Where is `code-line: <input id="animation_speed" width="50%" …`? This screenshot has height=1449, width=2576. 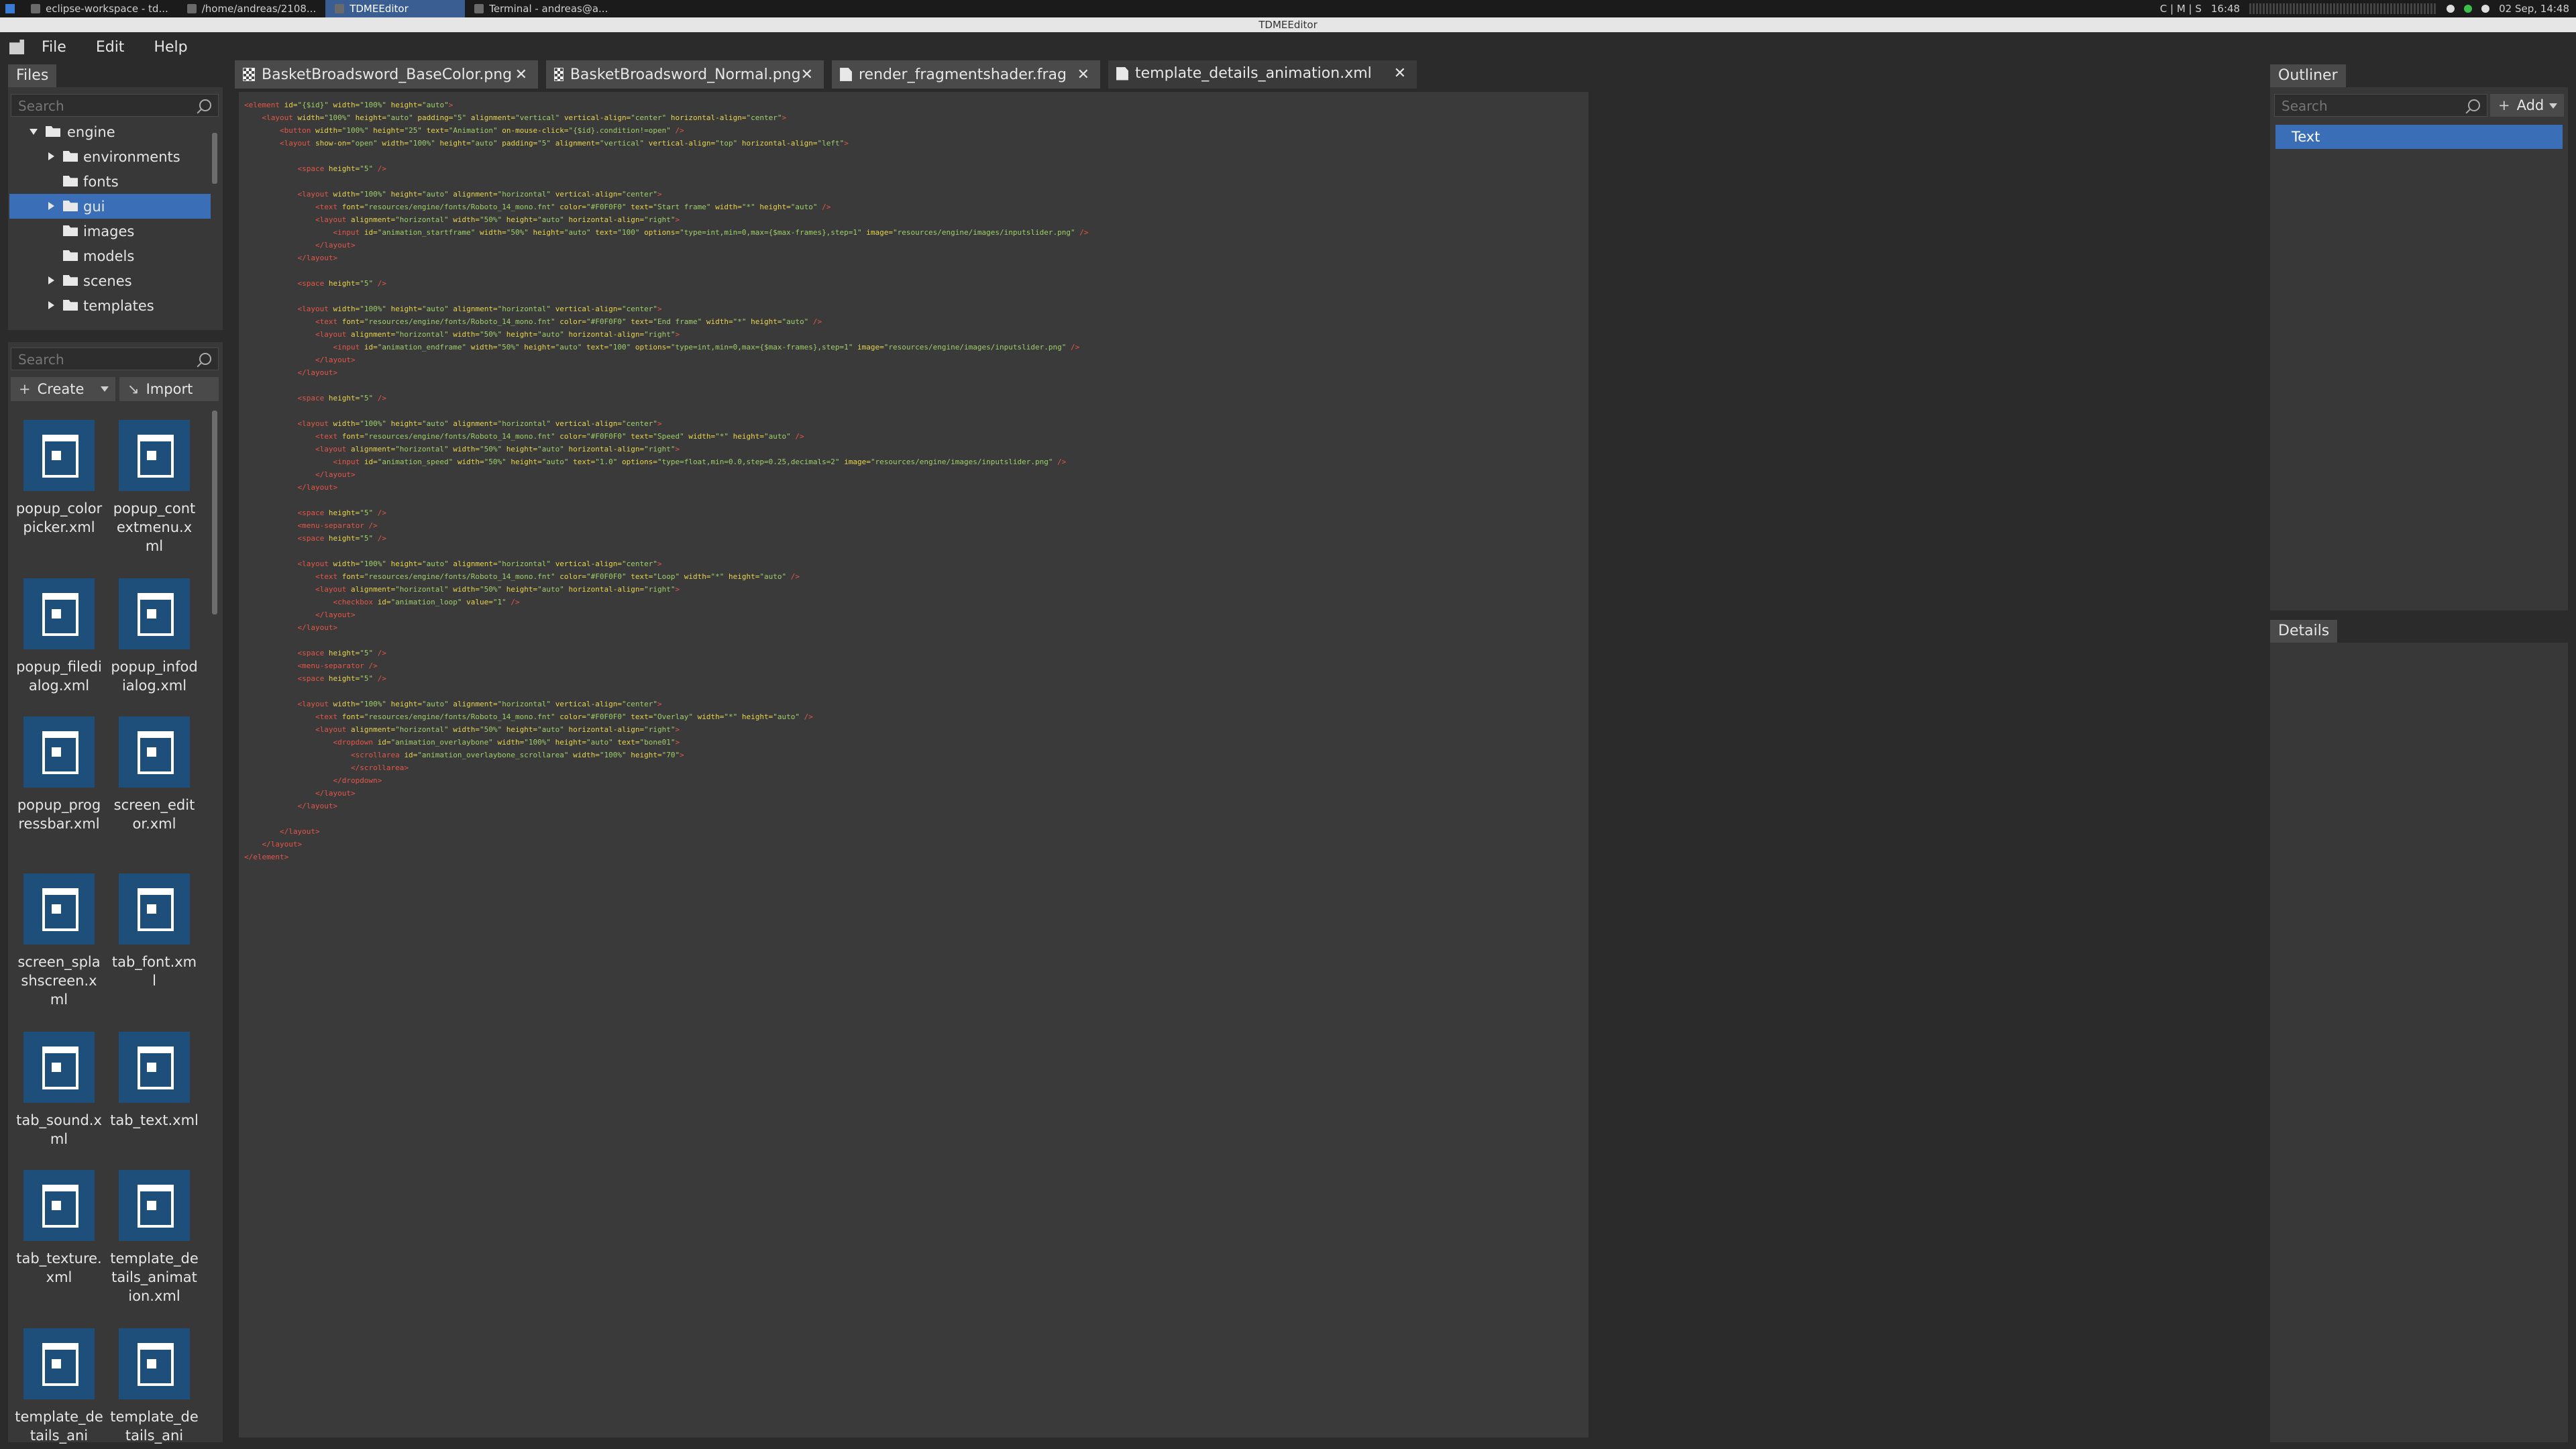 code-line: <input id="animation_speed" width="50%" … is located at coordinates (700, 462).